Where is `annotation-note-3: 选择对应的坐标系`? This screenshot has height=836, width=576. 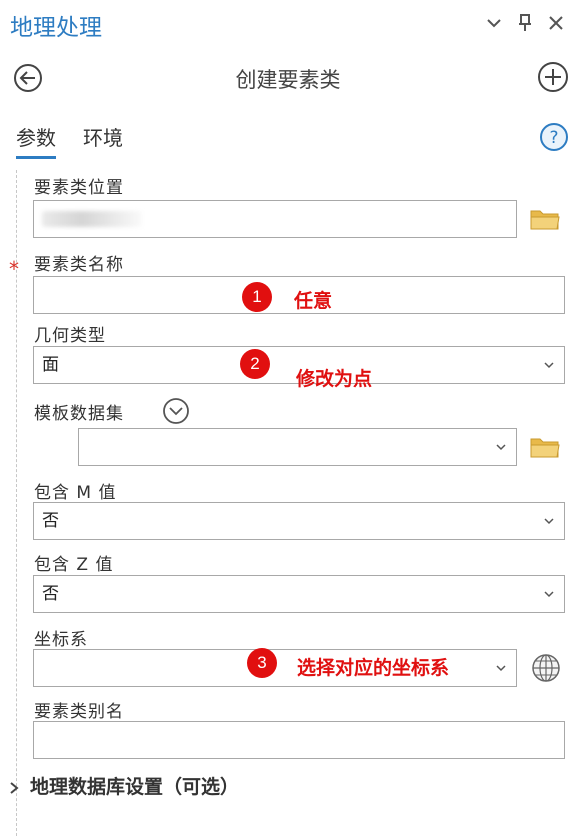 annotation-note-3: 选择对应的坐标系 is located at coordinates (373, 668).